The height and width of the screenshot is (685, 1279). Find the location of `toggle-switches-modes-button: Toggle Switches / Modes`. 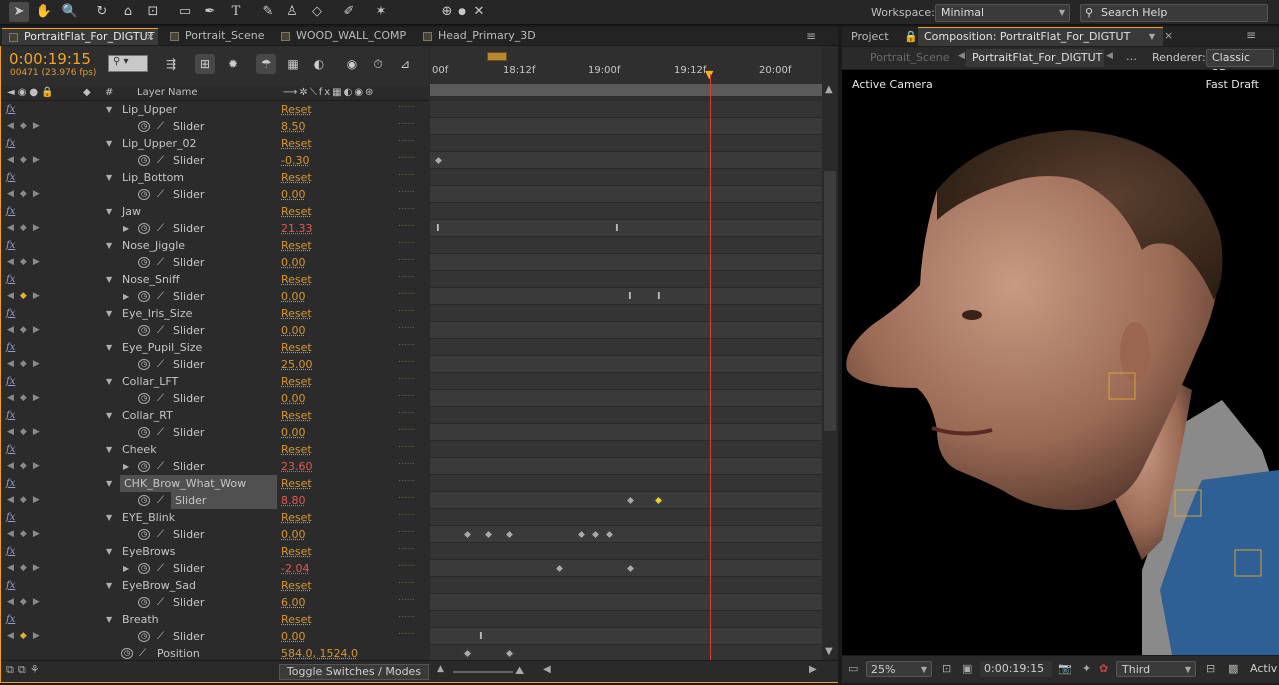

toggle-switches-modes-button: Toggle Switches / Modes is located at coordinates (354, 672).